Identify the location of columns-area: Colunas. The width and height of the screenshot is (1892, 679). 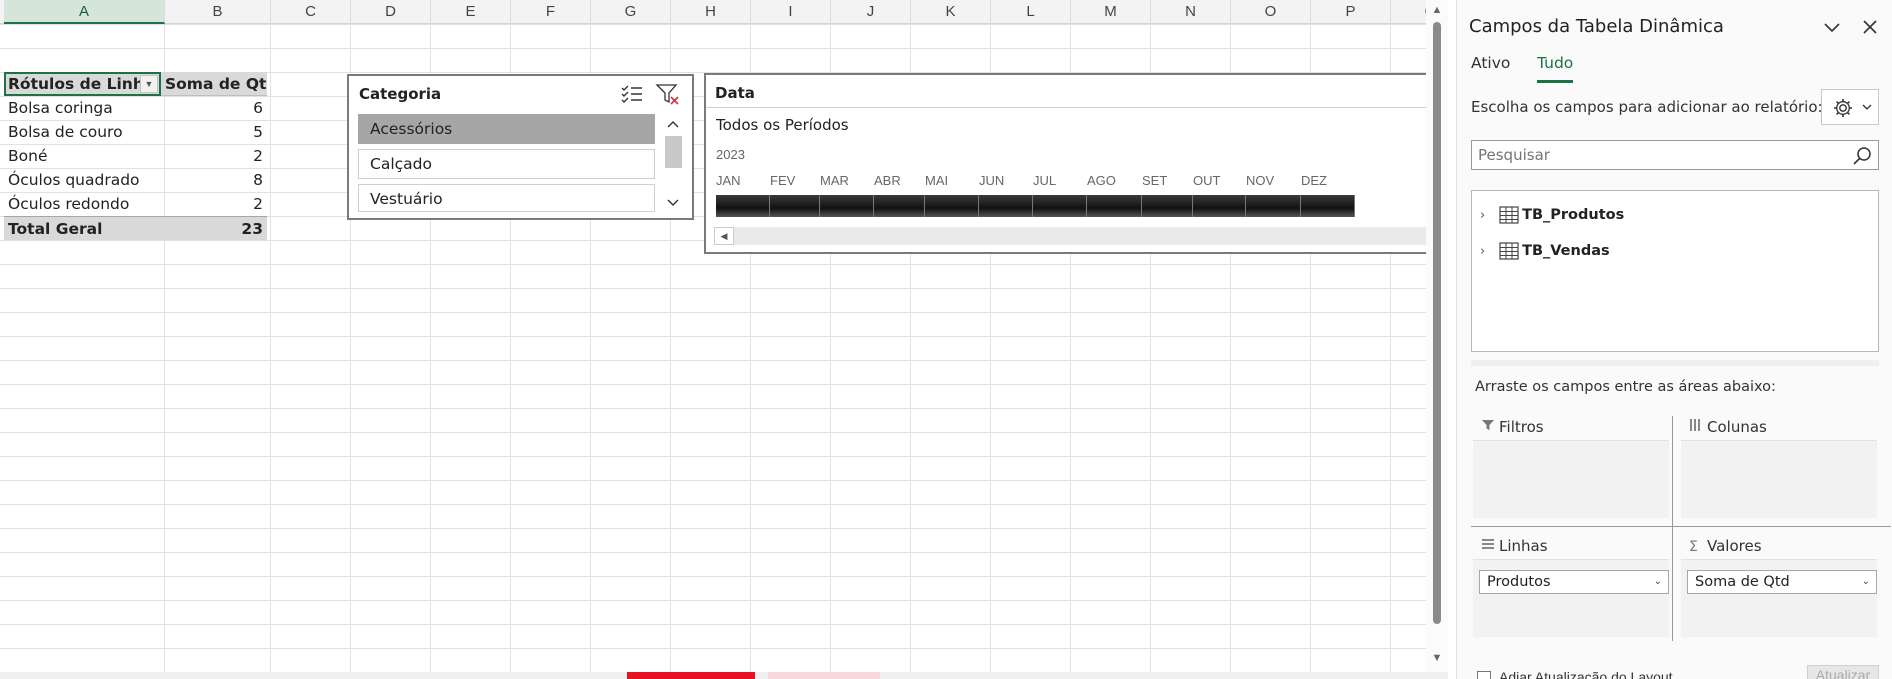
(1781, 470).